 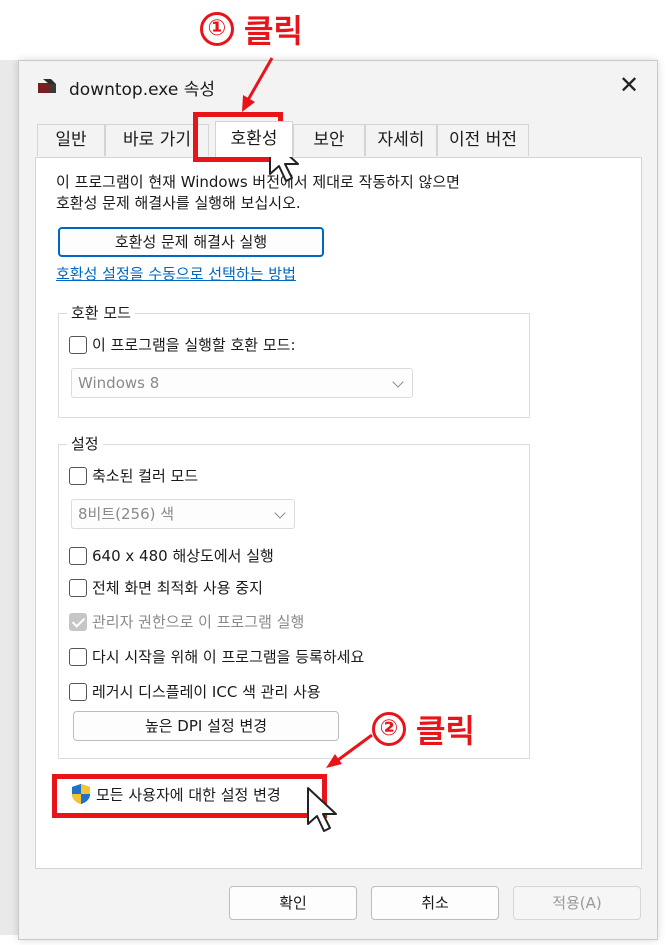 I want to click on register-restart-label: 다시 시작을 위해 이 프로그램을 등록하세요, so click(x=228, y=657).